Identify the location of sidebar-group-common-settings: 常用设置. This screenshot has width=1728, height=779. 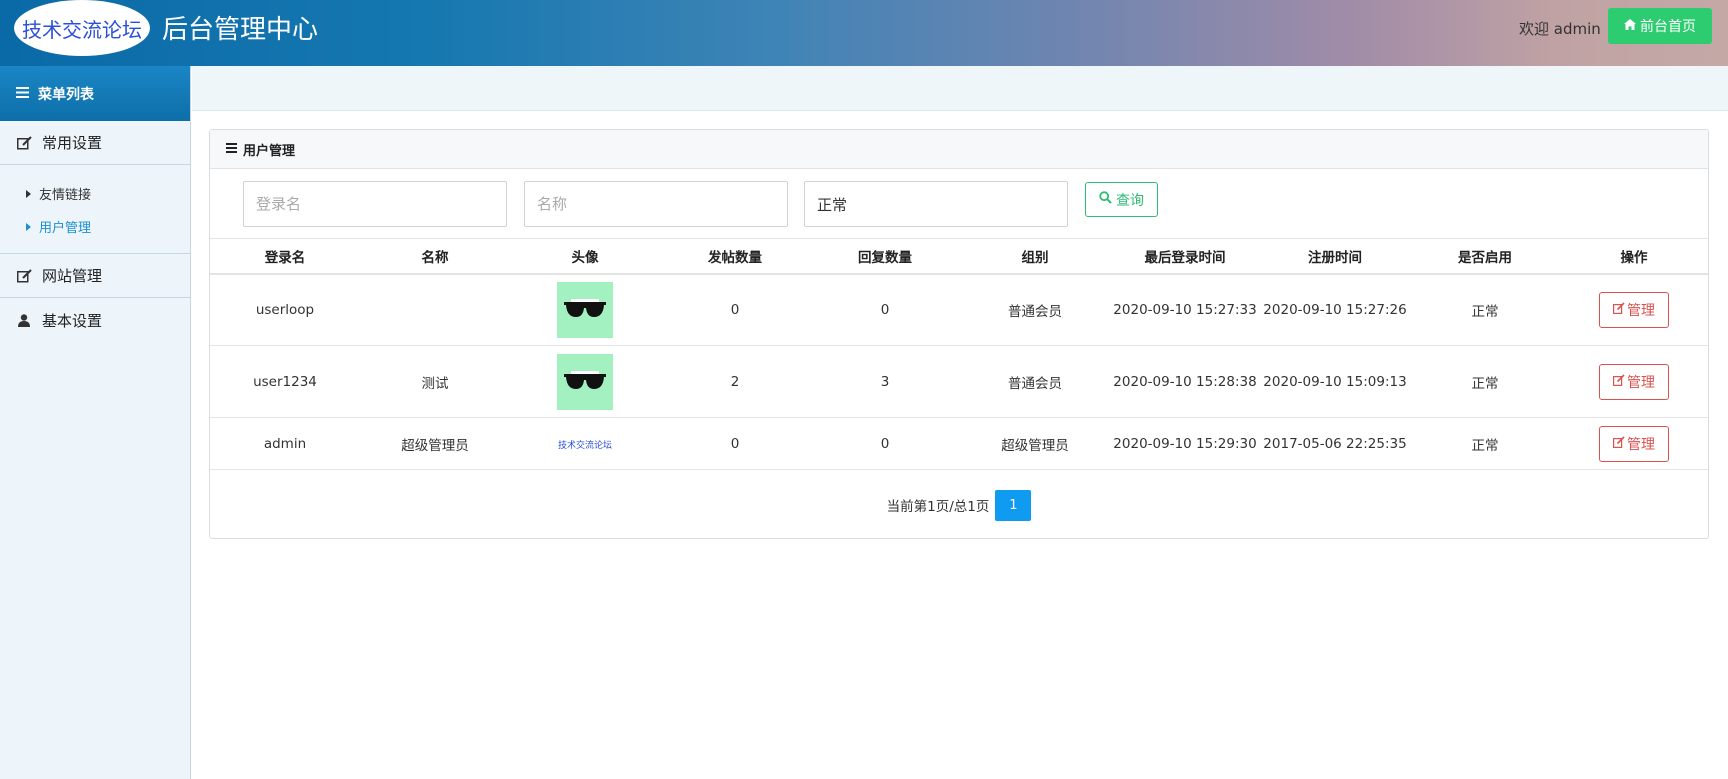
(95, 143).